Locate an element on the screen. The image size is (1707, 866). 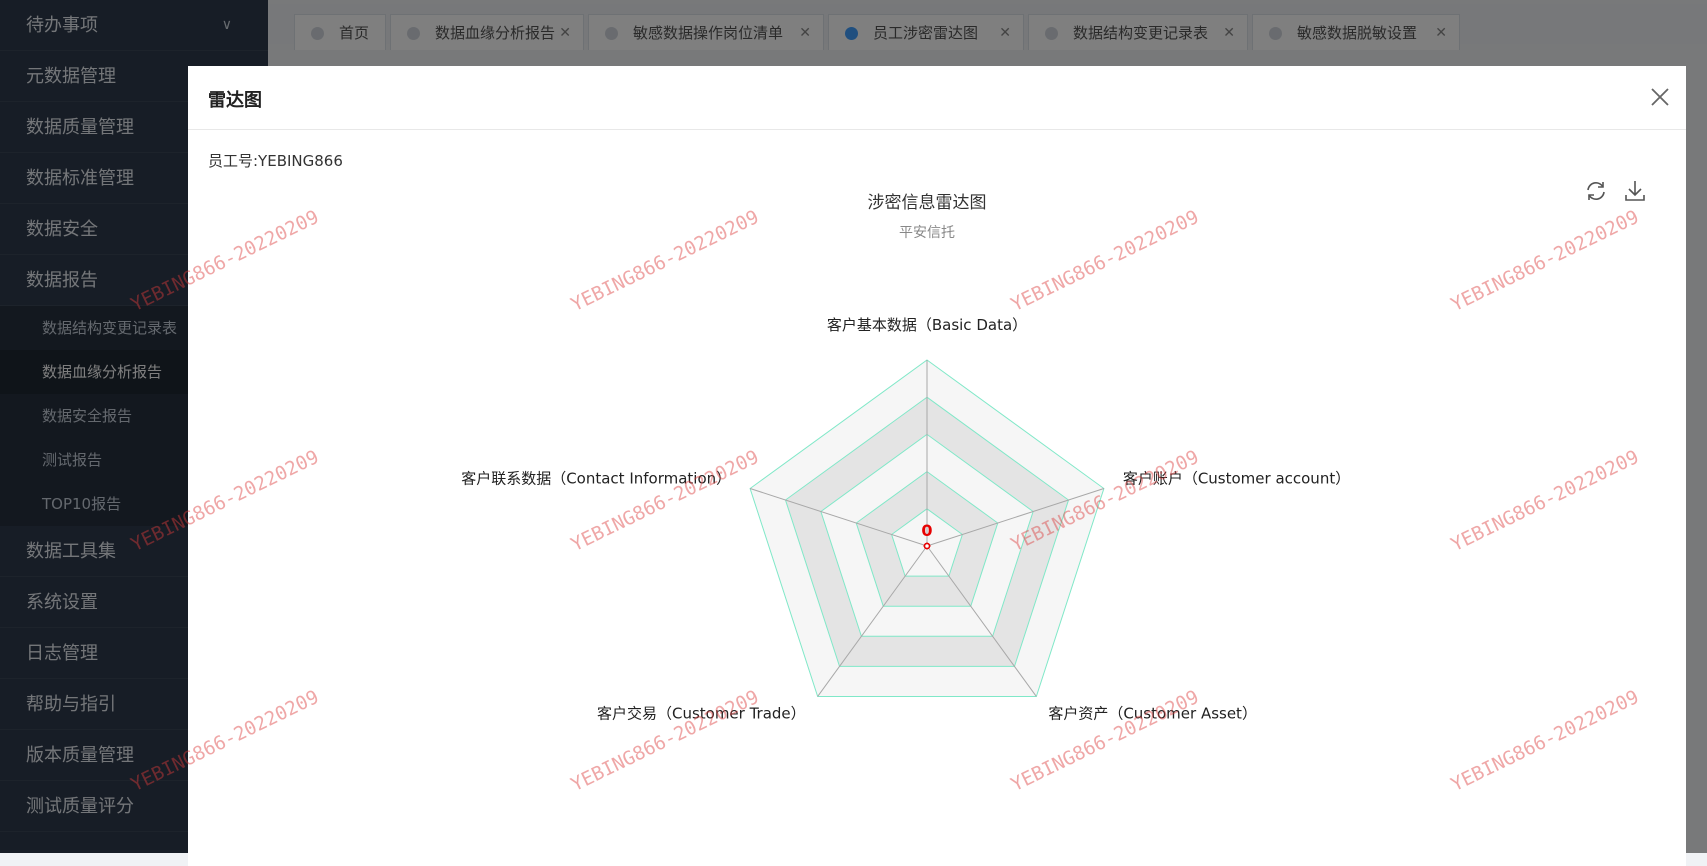
radar-indicator-label: 客户交易（Customer Trade） is located at coordinates (701, 713).